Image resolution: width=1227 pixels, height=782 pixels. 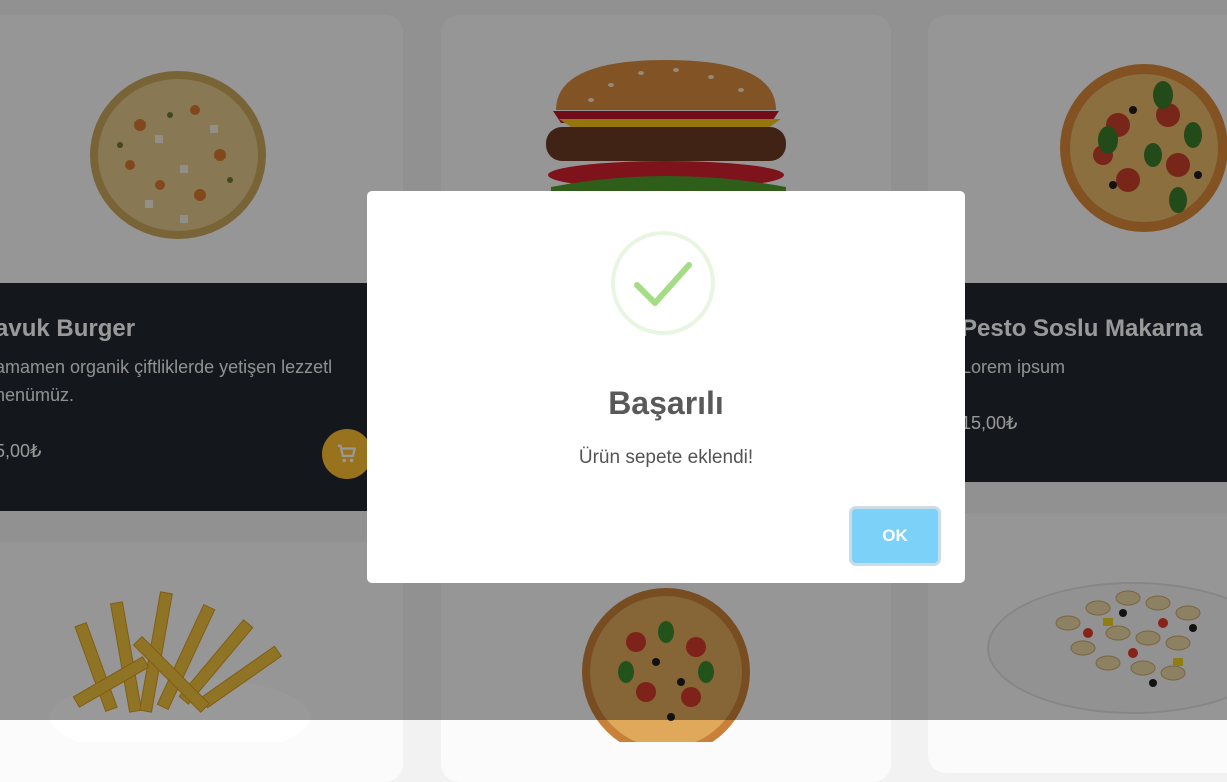 I want to click on success-check-icon, so click(x=663, y=283).